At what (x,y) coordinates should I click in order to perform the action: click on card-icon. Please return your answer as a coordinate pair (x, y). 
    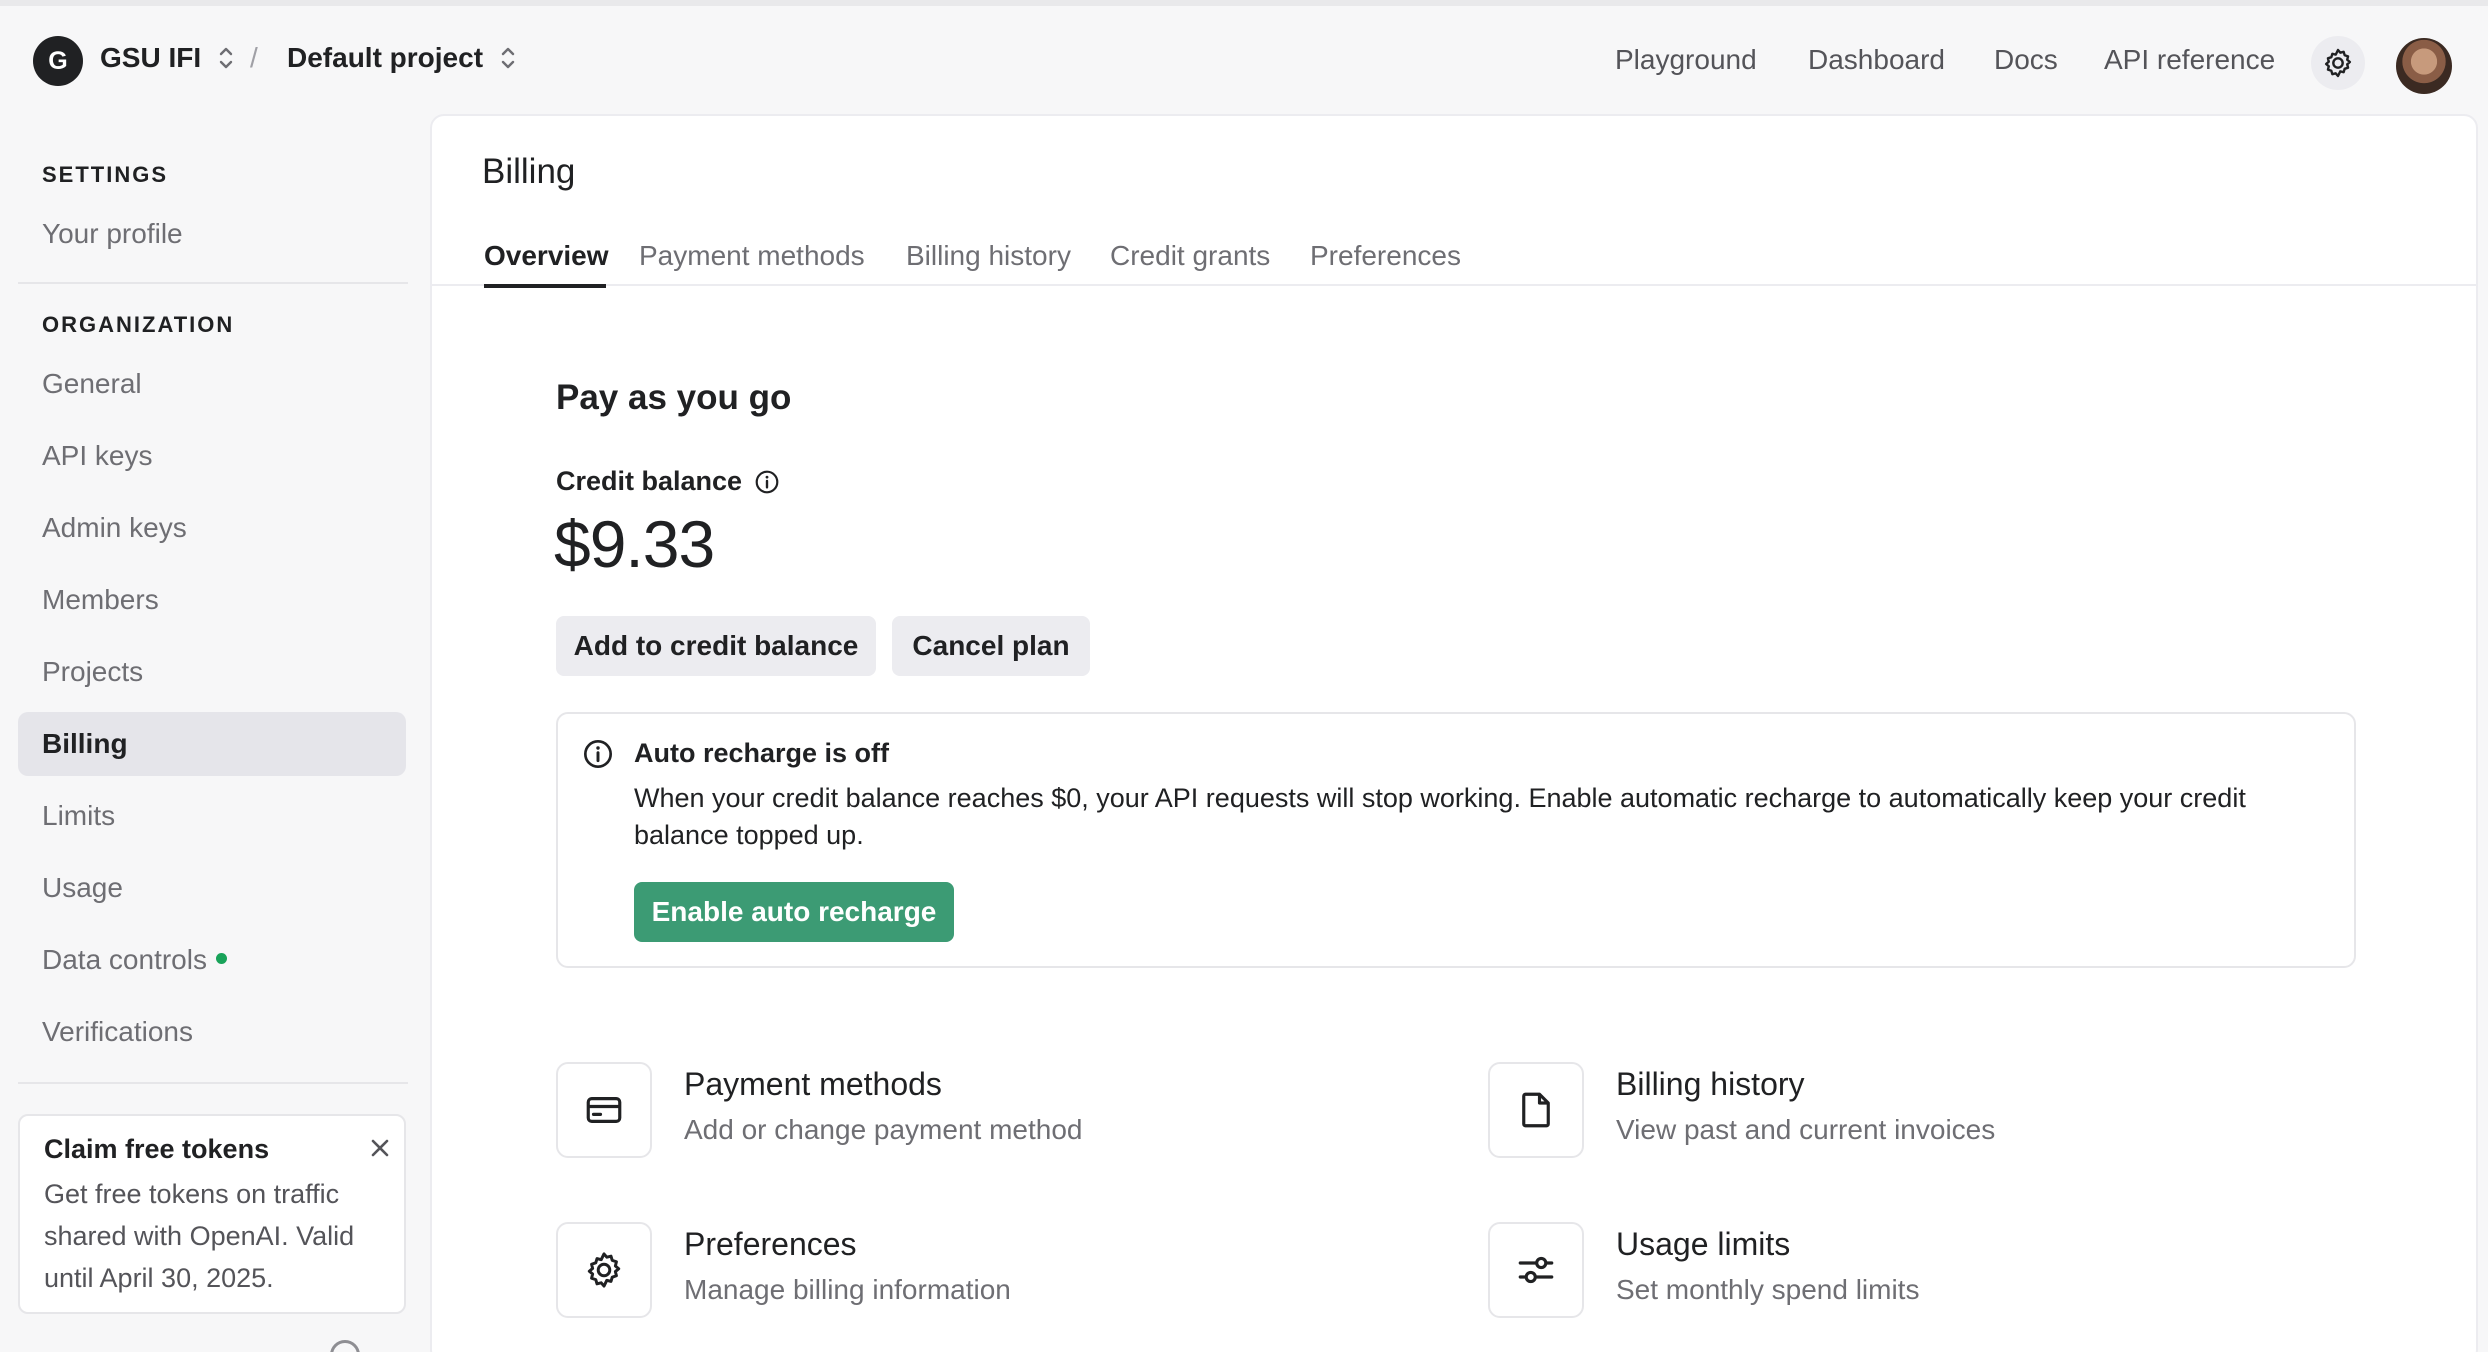
    Looking at the image, I should click on (604, 1110).